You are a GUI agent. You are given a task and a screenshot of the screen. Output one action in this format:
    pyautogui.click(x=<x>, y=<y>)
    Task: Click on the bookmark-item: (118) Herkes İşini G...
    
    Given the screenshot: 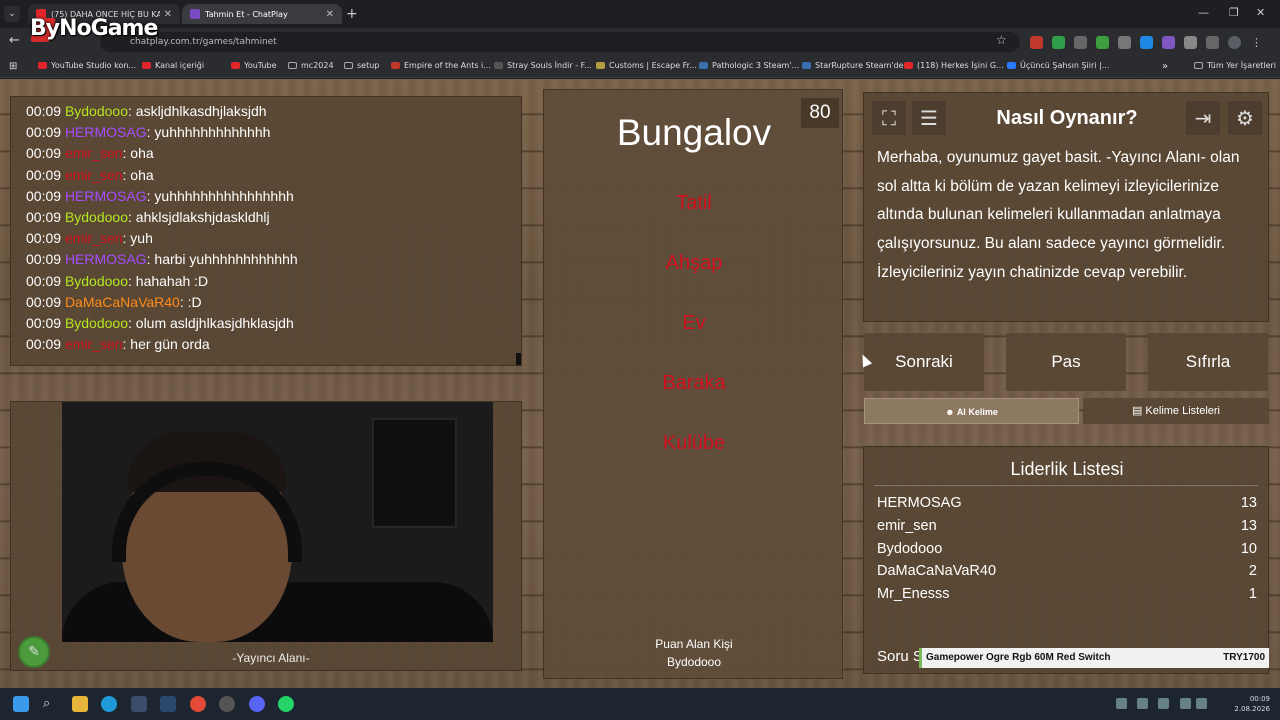 What is the action you would take?
    pyautogui.click(x=954, y=65)
    